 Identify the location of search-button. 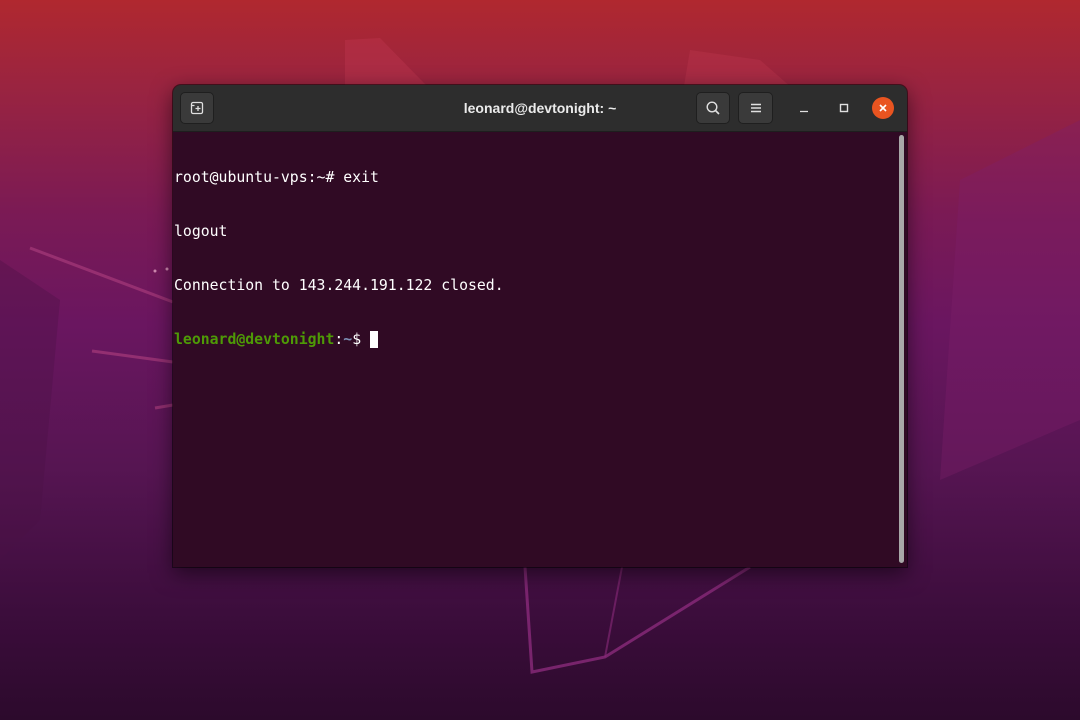
(713, 108).